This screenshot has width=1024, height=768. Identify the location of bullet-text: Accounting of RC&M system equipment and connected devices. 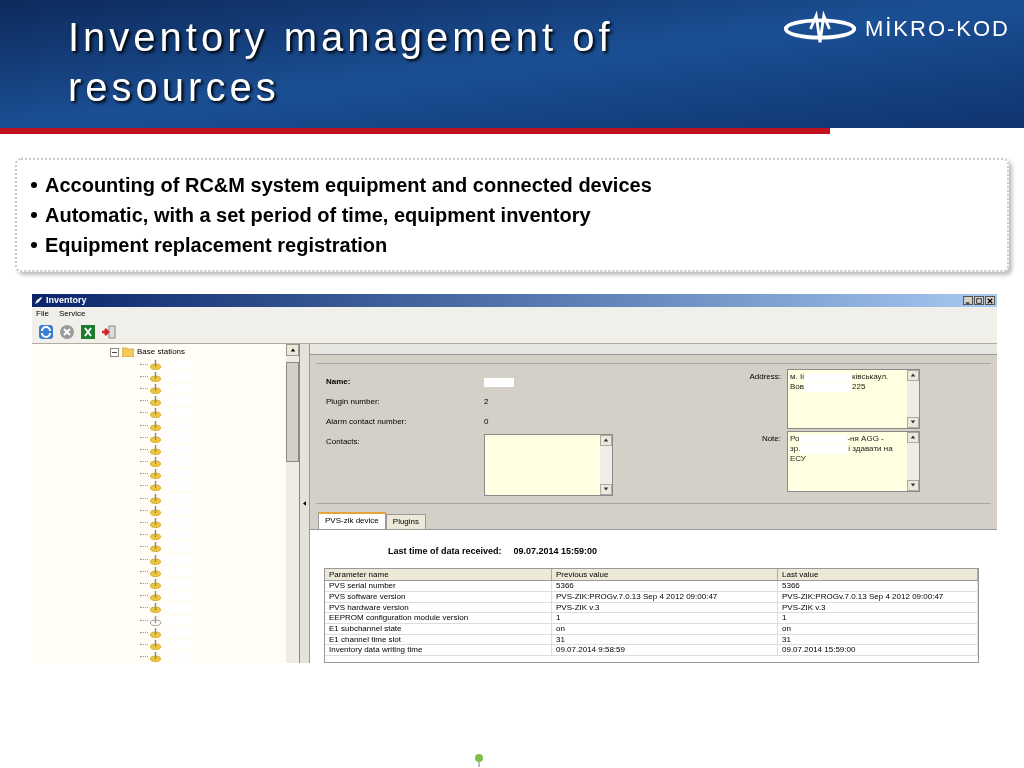
(348, 185).